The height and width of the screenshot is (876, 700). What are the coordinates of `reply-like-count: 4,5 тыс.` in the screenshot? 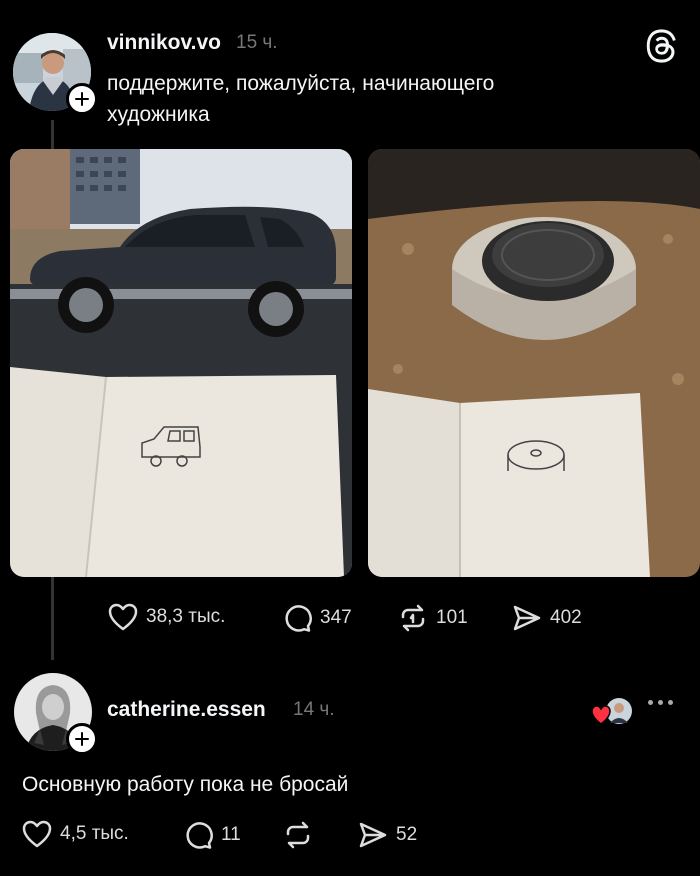 It's located at (94, 833).